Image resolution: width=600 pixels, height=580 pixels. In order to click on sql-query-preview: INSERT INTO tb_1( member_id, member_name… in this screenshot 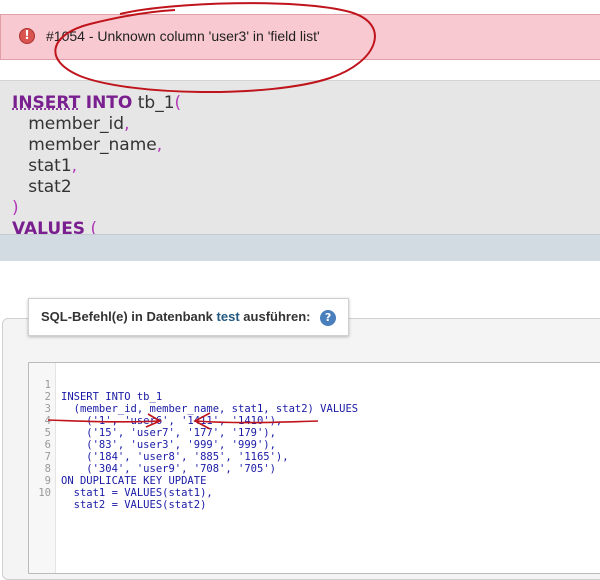, I will do `click(96, 166)`.